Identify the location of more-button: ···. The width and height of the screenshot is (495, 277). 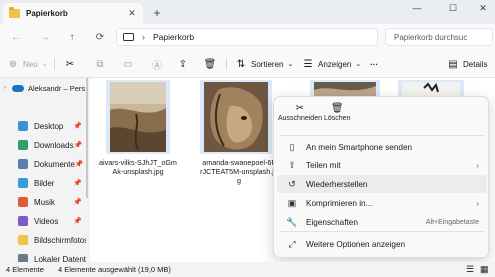
(374, 64).